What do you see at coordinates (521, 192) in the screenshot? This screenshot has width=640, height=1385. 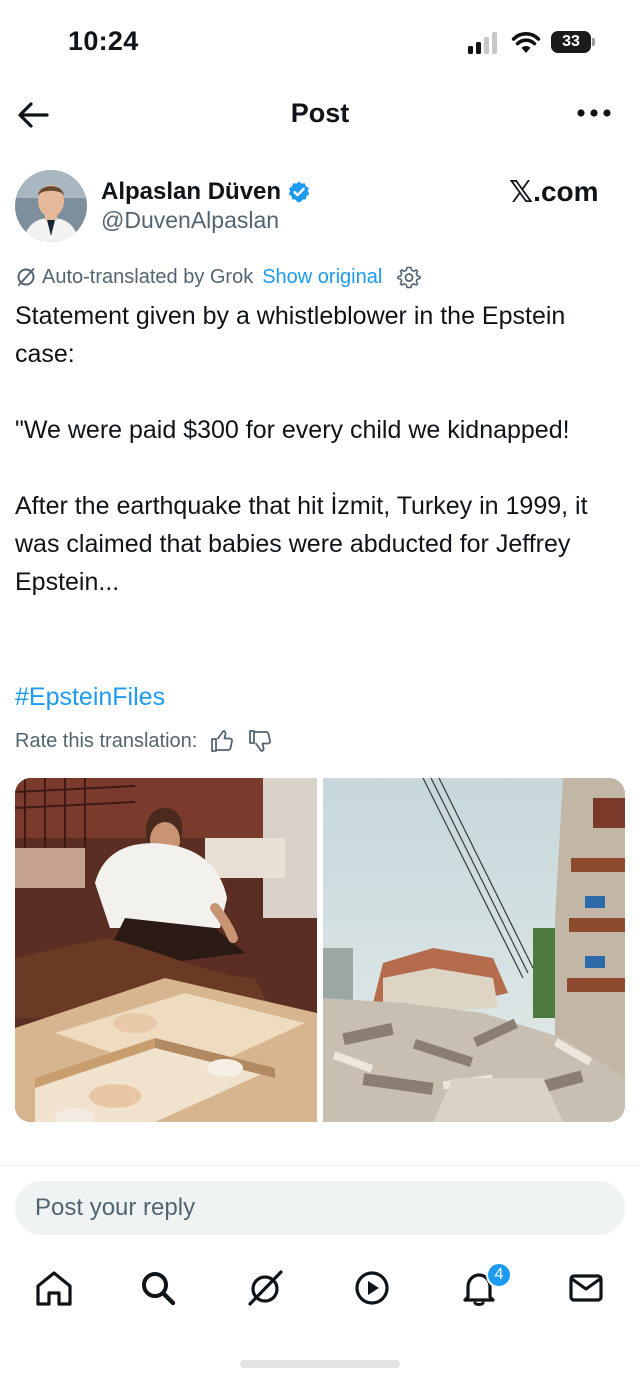 I see `x-logo-icon: 𝕏` at bounding box center [521, 192].